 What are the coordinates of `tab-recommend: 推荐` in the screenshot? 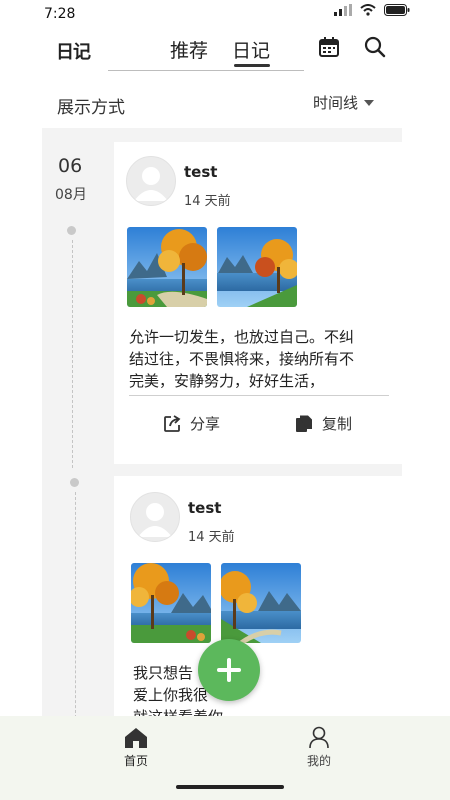 It's located at (189, 49).